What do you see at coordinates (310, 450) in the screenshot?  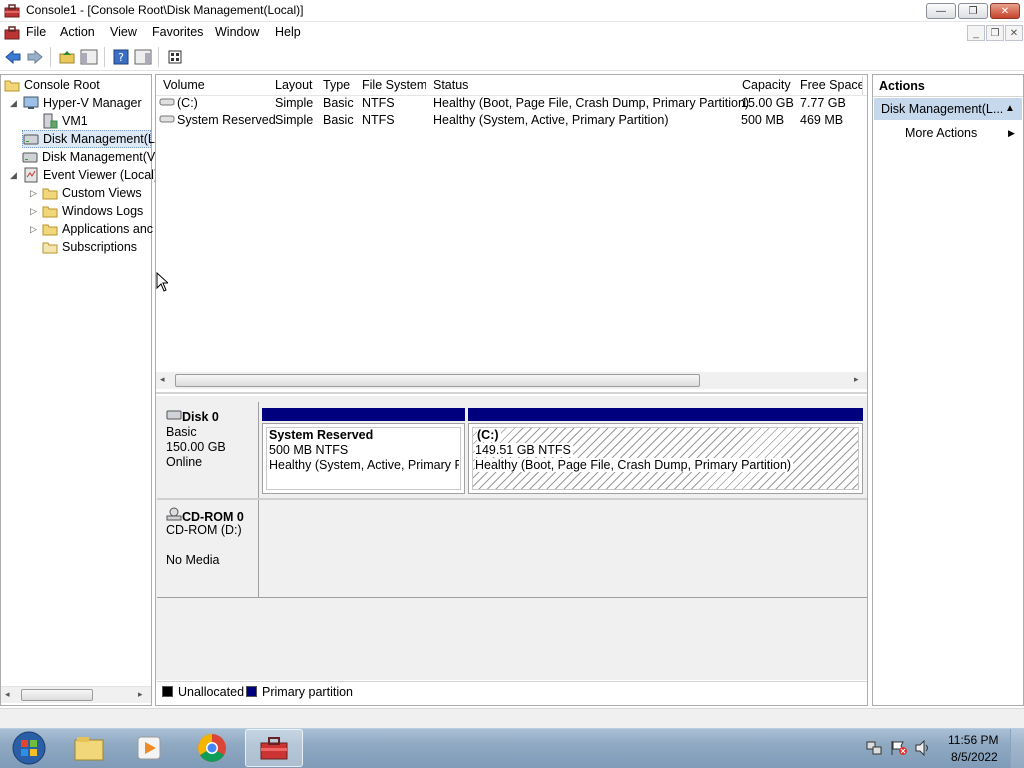 I see `partition-size: 500 MB NTFS` at bounding box center [310, 450].